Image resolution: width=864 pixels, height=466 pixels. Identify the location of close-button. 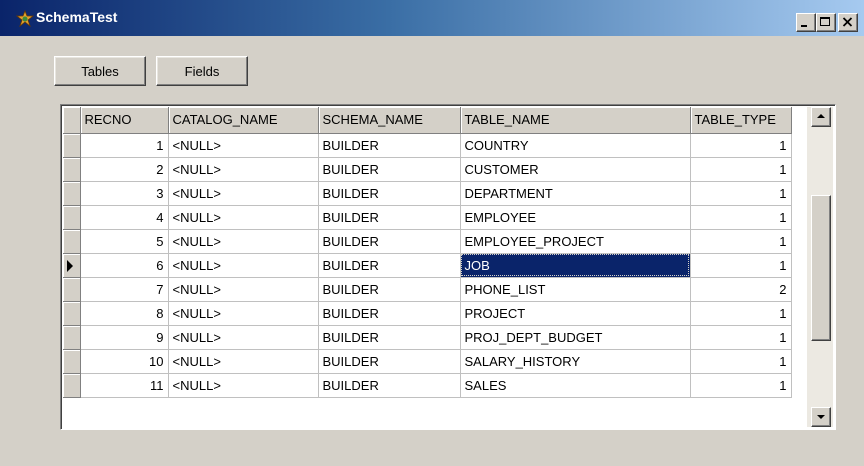
(848, 22).